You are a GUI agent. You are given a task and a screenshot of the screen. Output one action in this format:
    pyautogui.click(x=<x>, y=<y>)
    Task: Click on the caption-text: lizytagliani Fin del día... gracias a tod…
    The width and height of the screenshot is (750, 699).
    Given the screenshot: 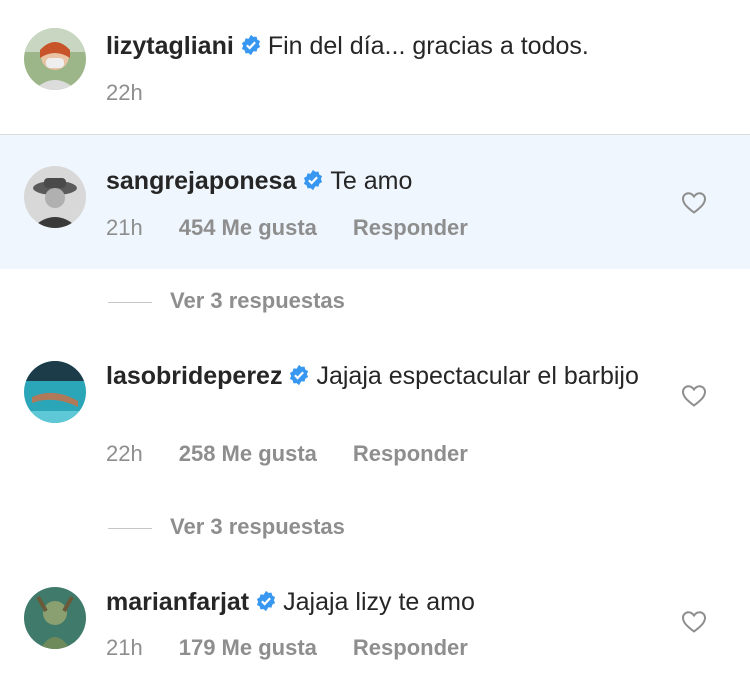 What is the action you would take?
    pyautogui.click(x=391, y=46)
    